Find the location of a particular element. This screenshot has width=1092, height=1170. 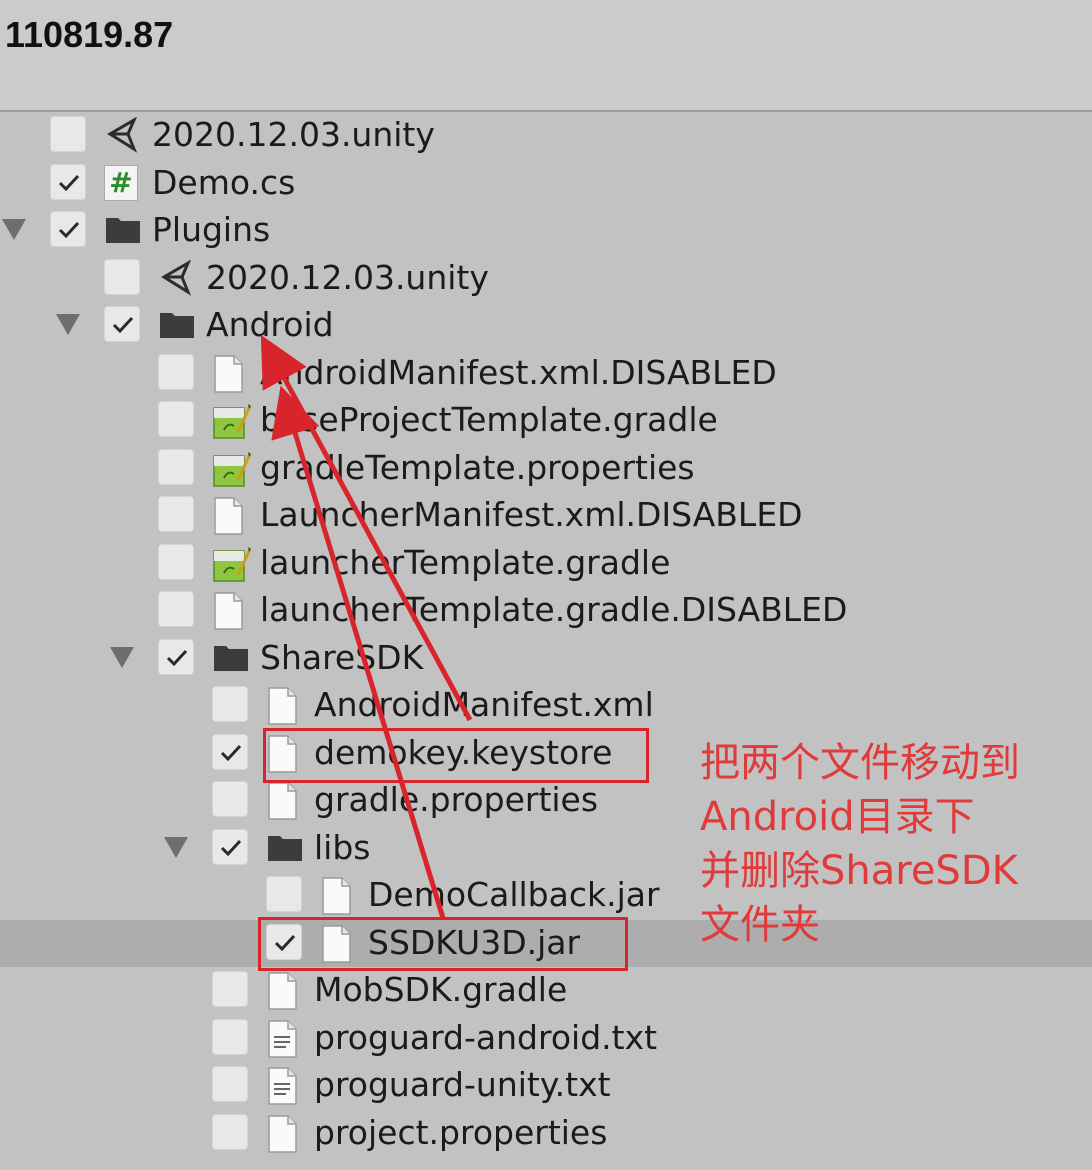

tree-item-label: LauncherManifest.xml.DISABLED is located at coordinates (531, 514).